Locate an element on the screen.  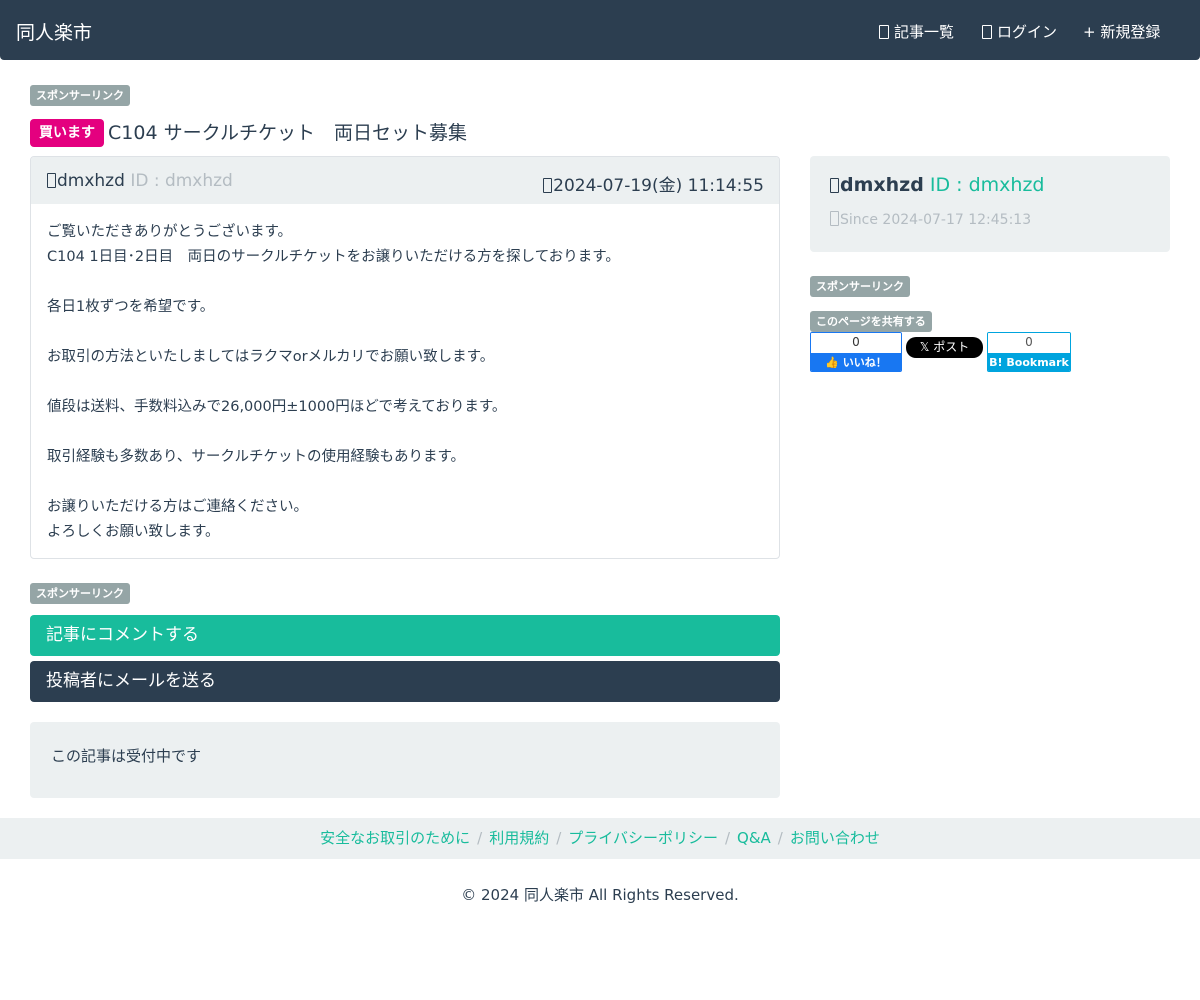
post-body-line: ご覧いただきありがとうございます。 is located at coordinates (170, 232).